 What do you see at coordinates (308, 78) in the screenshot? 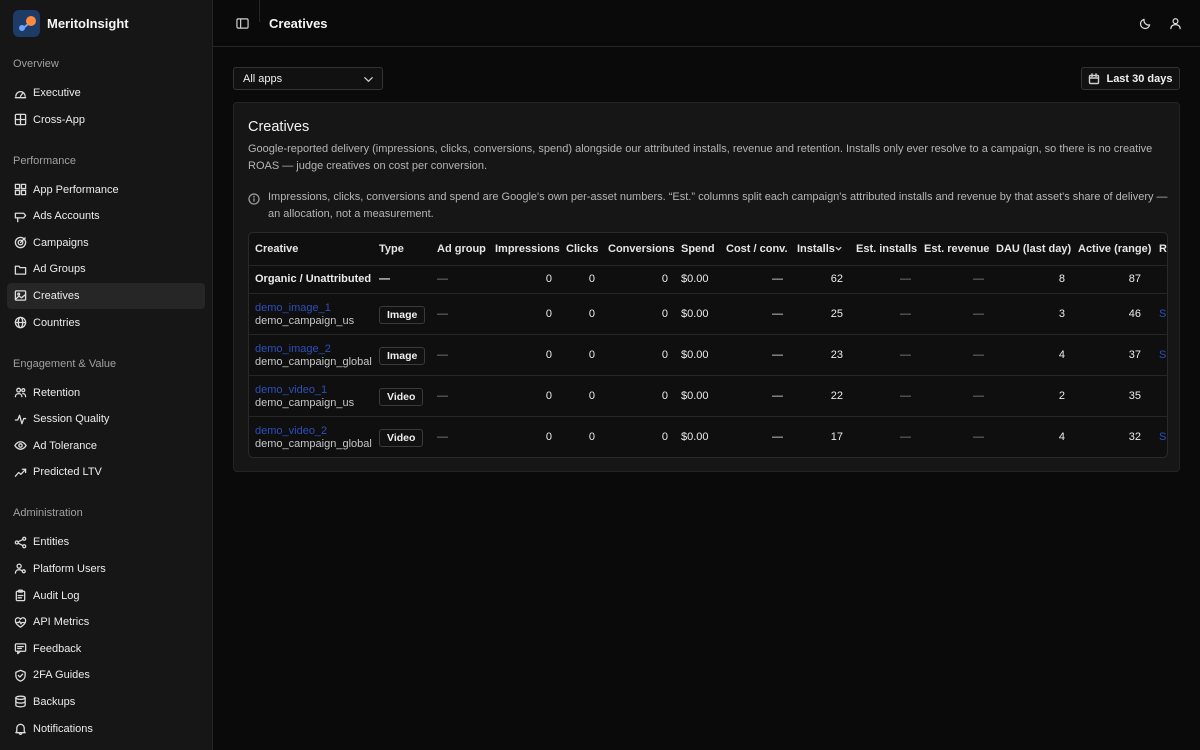
I see `app-select: All apps` at bounding box center [308, 78].